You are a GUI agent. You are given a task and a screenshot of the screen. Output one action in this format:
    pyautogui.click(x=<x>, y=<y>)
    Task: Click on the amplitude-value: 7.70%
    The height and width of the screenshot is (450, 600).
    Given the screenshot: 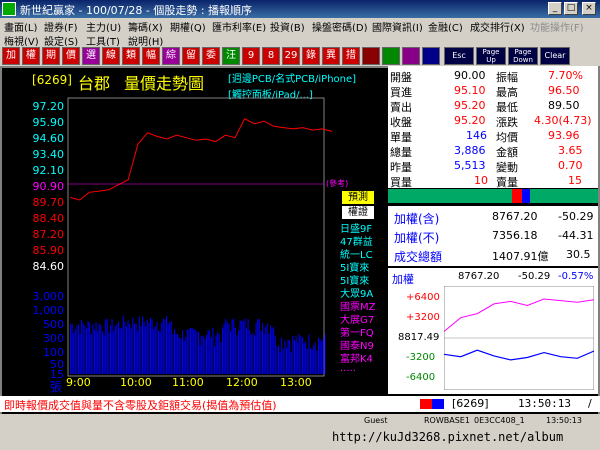 What is the action you would take?
    pyautogui.click(x=565, y=75)
    